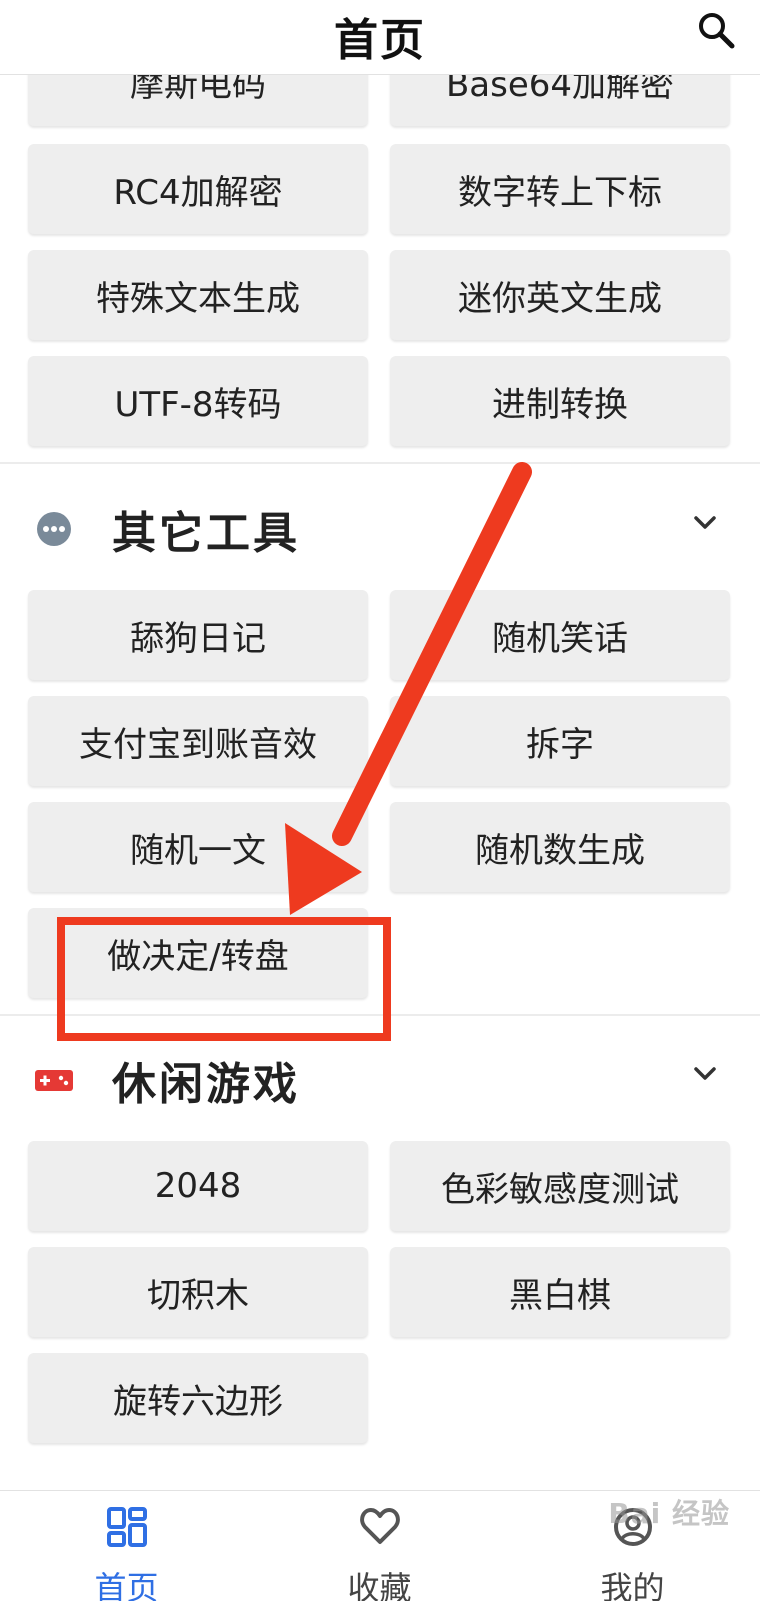 The image size is (760, 1601). What do you see at coordinates (198, 847) in the screenshot?
I see `tool-random-article: 随机一文` at bounding box center [198, 847].